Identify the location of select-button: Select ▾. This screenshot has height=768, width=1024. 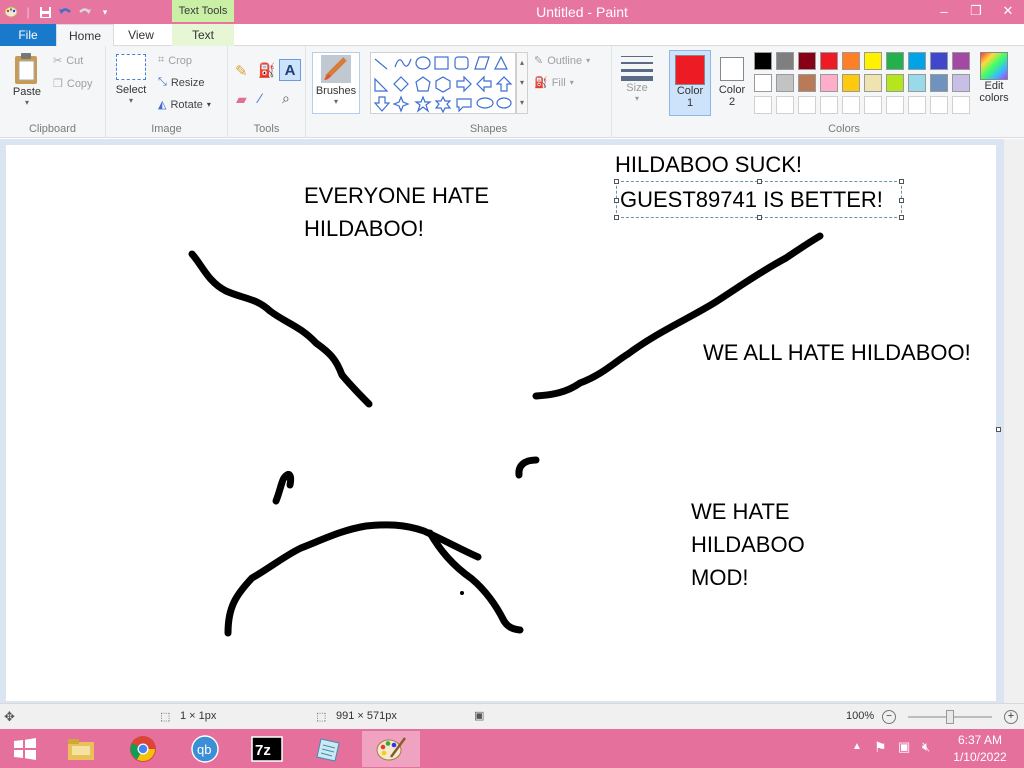
(131, 79).